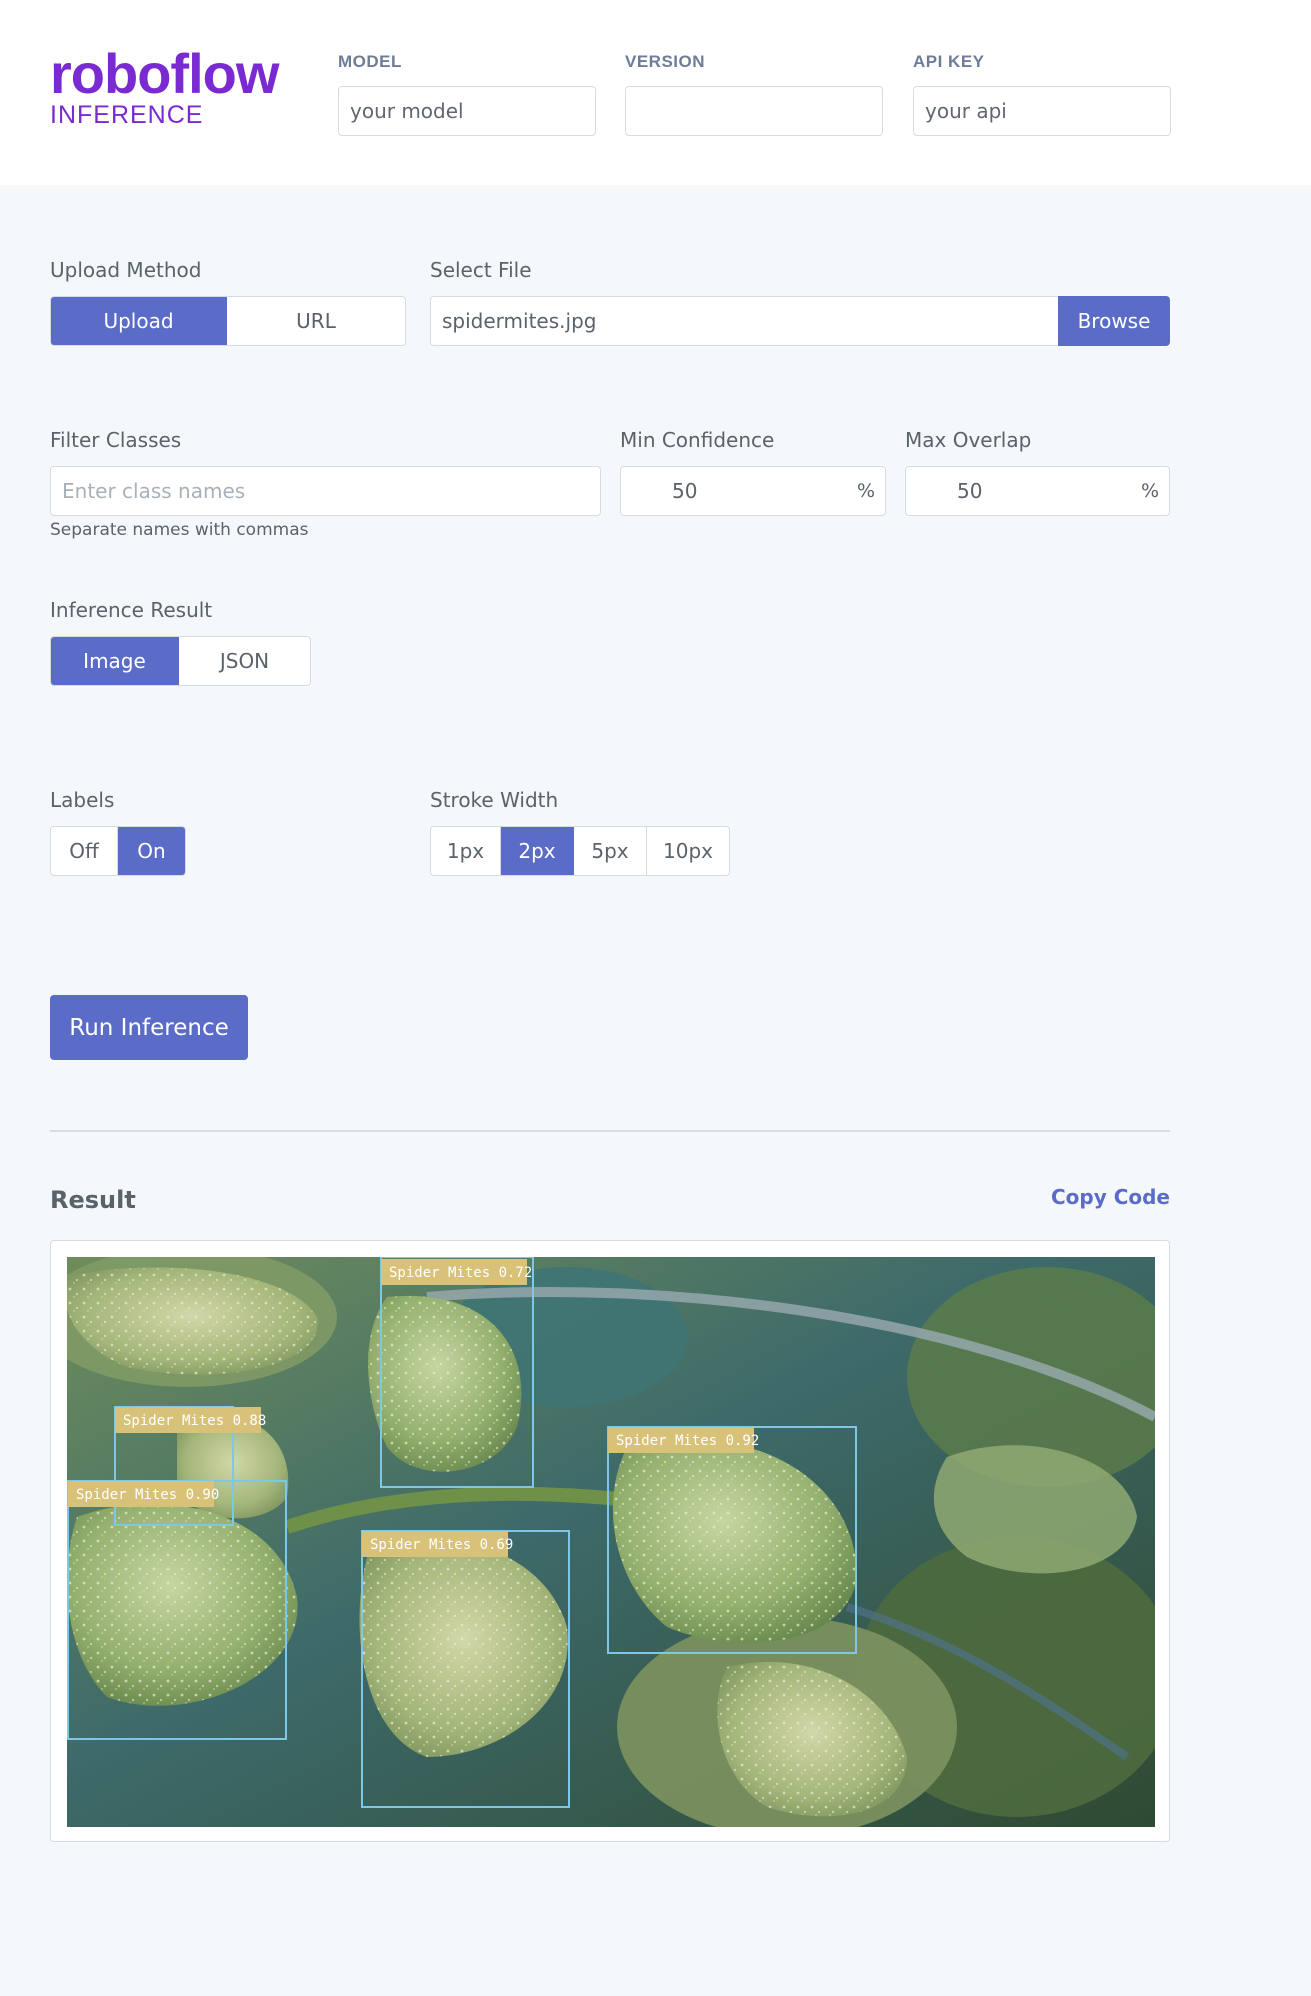 This screenshot has width=1311, height=1996. What do you see at coordinates (127, 115) in the screenshot?
I see `logo-subtitle: INFERENCE` at bounding box center [127, 115].